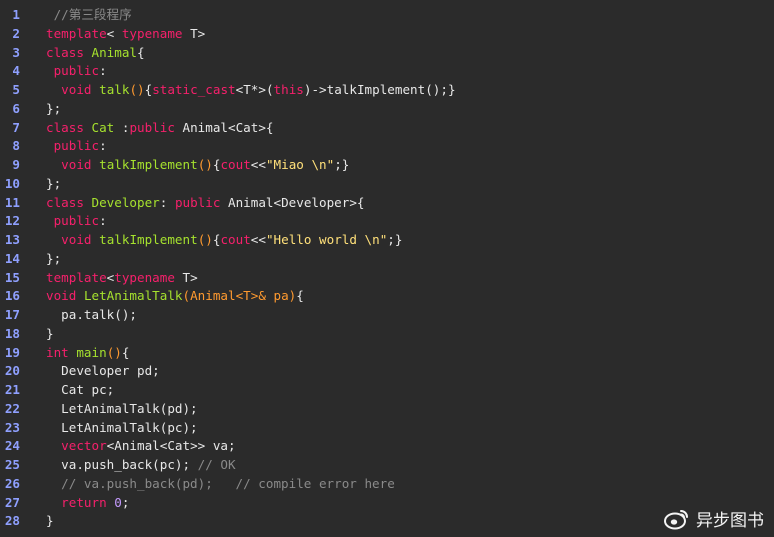 The image size is (774, 537). Describe the element at coordinates (387, 33) in the screenshot. I see `code-line: 2 template< typename T>` at that location.